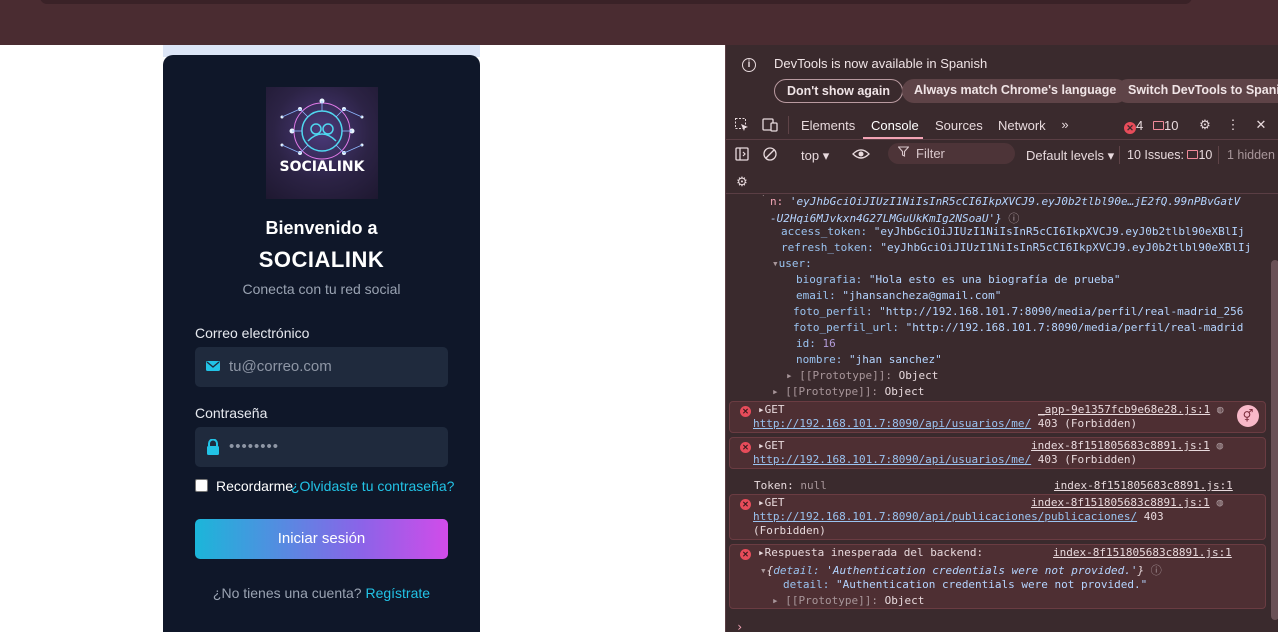  What do you see at coordinates (903, 153) in the screenshot?
I see `filter-icon` at bounding box center [903, 153].